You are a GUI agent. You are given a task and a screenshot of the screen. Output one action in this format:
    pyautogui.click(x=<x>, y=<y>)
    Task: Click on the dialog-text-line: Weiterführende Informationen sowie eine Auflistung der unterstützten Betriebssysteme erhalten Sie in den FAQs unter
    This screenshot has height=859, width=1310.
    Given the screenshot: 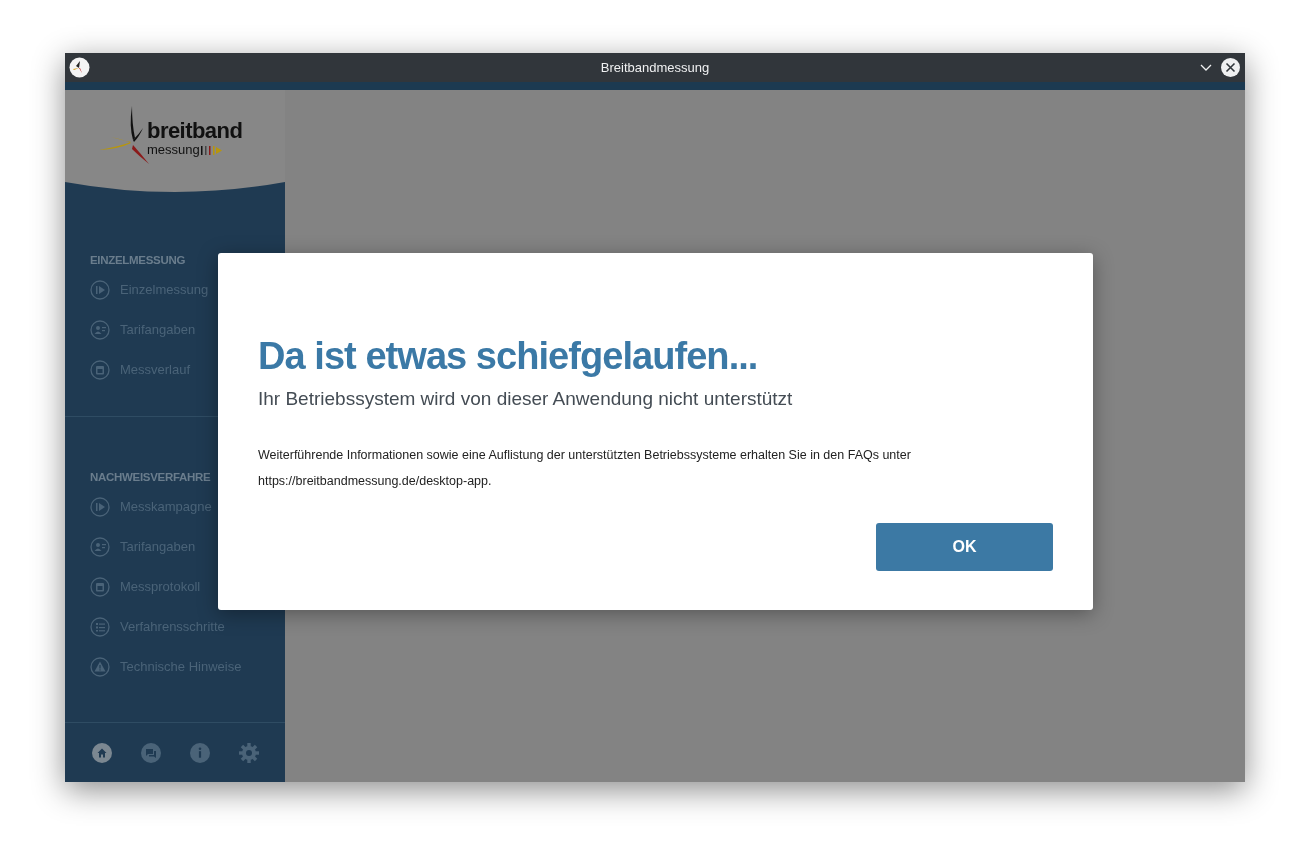 What is the action you would take?
    pyautogui.click(x=585, y=455)
    